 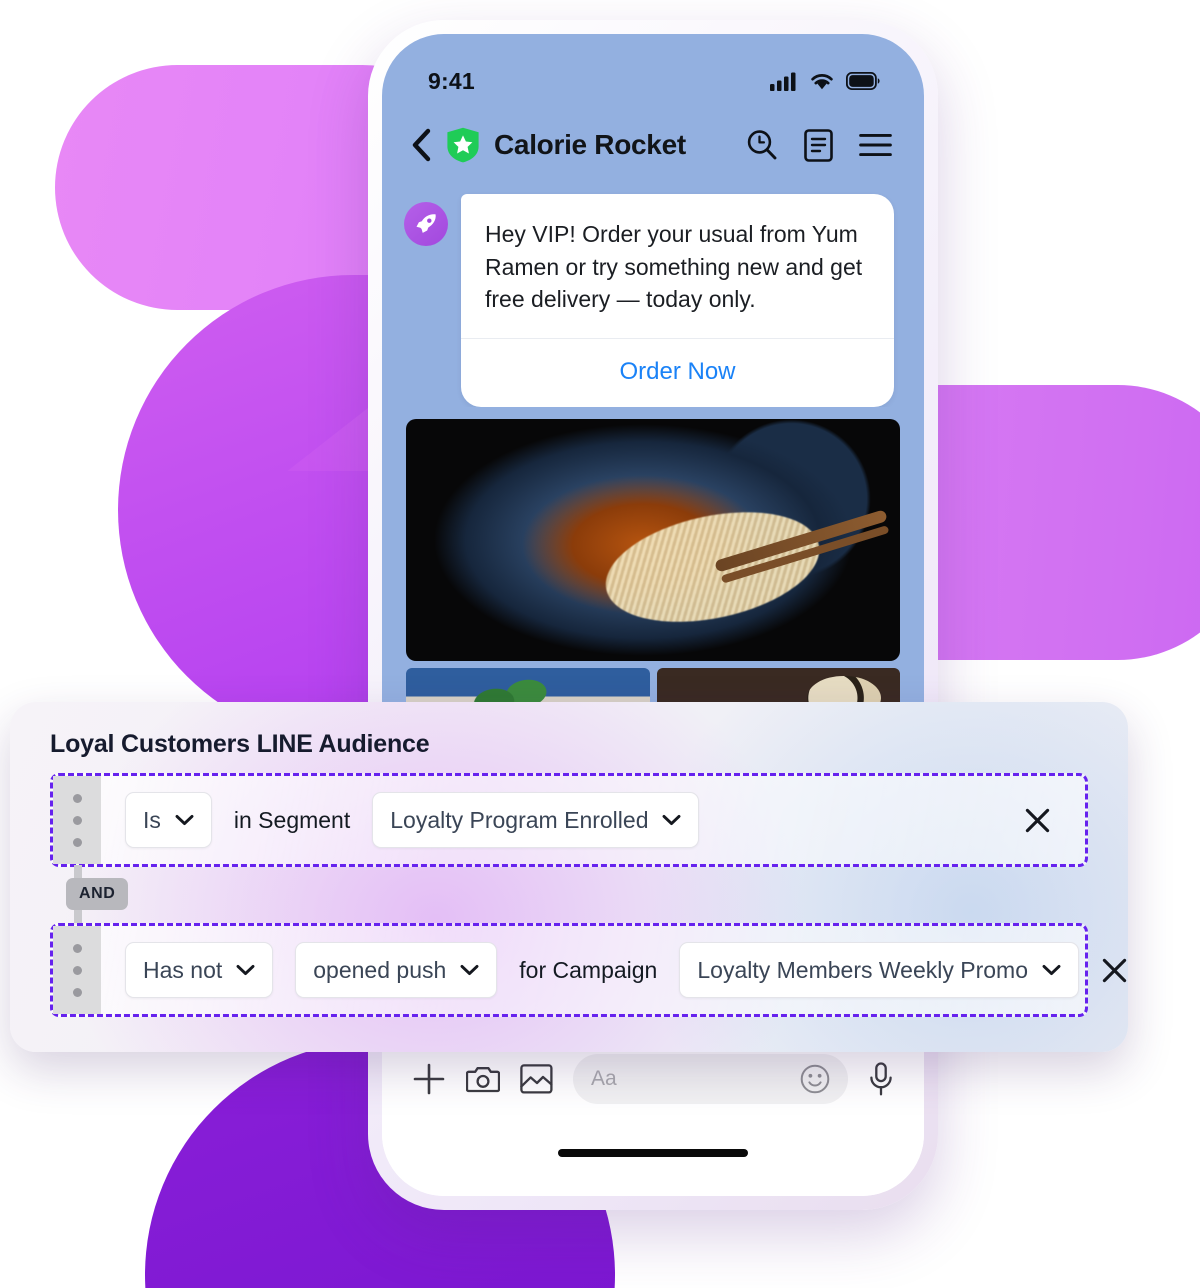 I want to click on order-now-button: Order Now, so click(x=677, y=372).